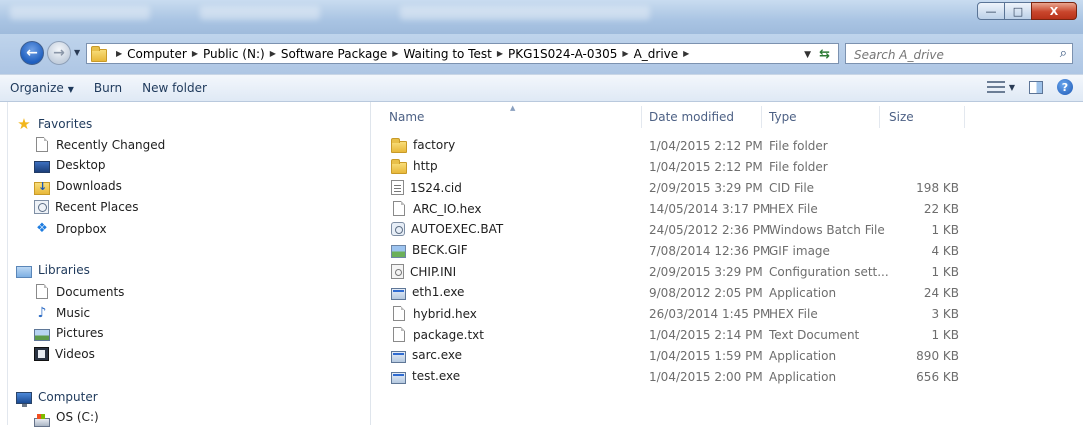 This screenshot has height=427, width=1083. Describe the element at coordinates (710, 230) in the screenshot. I see `file-date: 24/05/2012 2:36 PM` at that location.